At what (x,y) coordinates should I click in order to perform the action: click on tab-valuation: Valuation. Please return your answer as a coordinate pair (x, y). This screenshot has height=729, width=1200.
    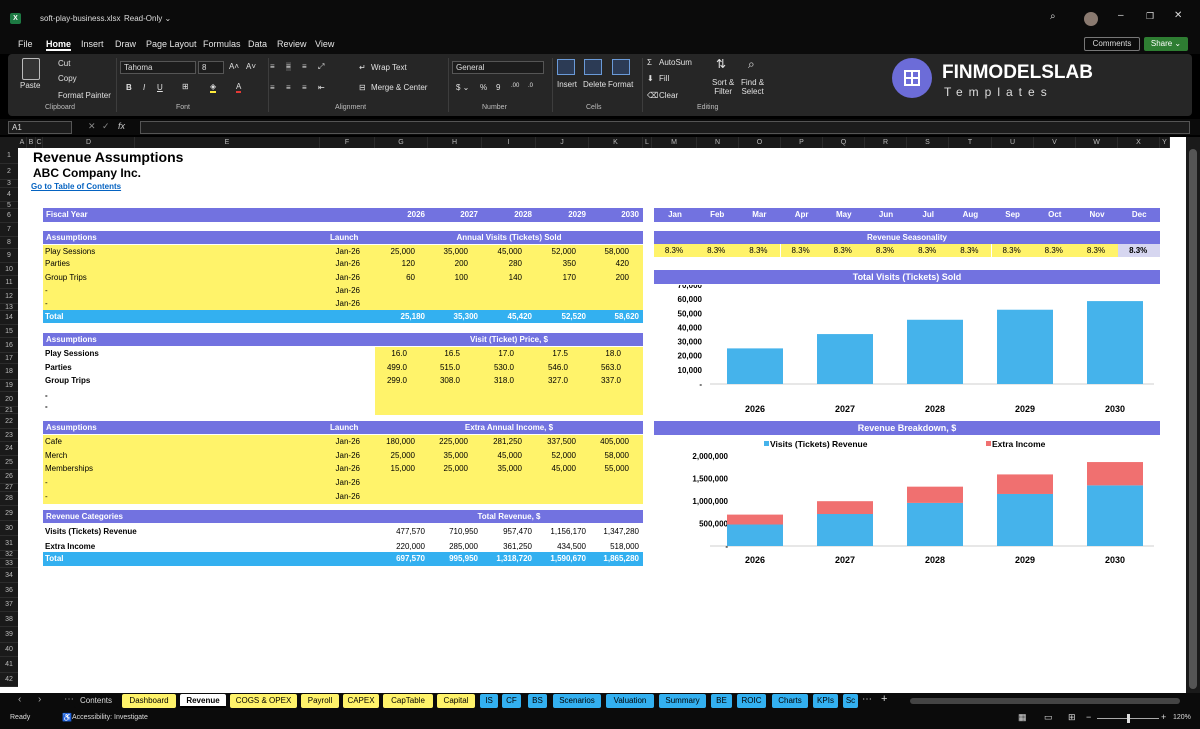
    Looking at the image, I should click on (630, 701).